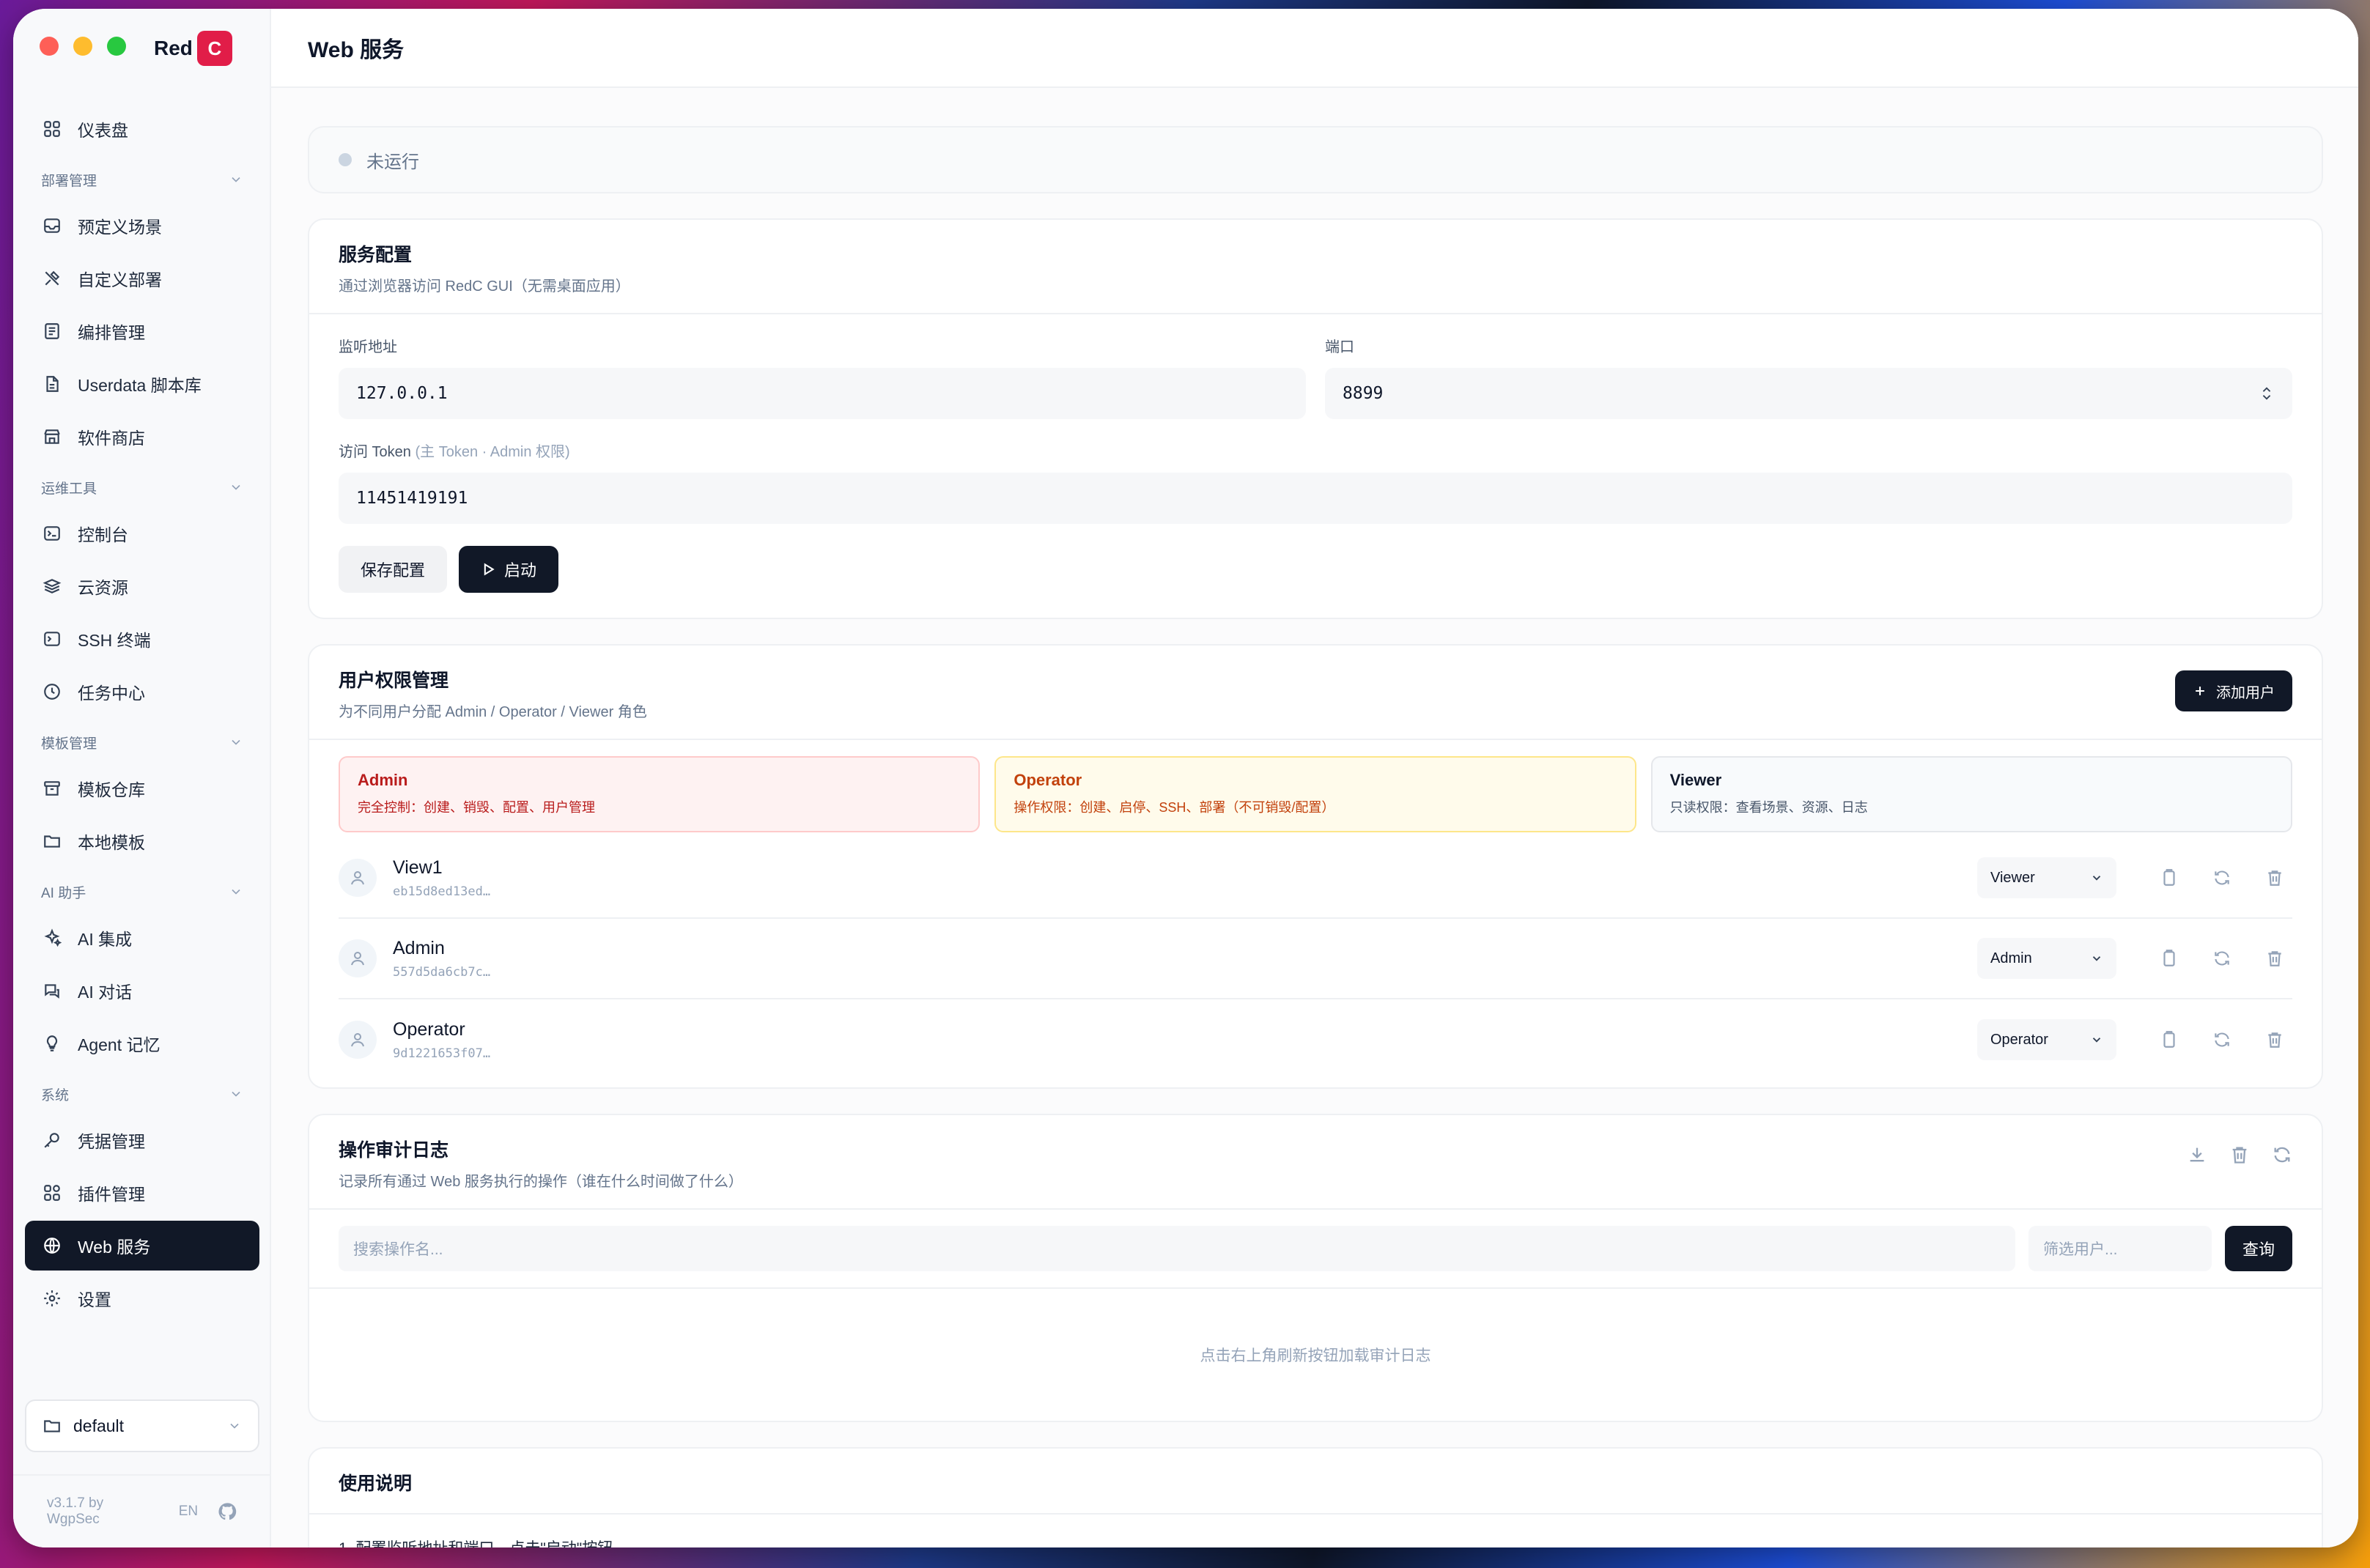 Image resolution: width=2370 pixels, height=1568 pixels. What do you see at coordinates (660, 794) in the screenshot?
I see `role-card-admin: Admin 完全控制：创建、销毁、配置、用户管理` at bounding box center [660, 794].